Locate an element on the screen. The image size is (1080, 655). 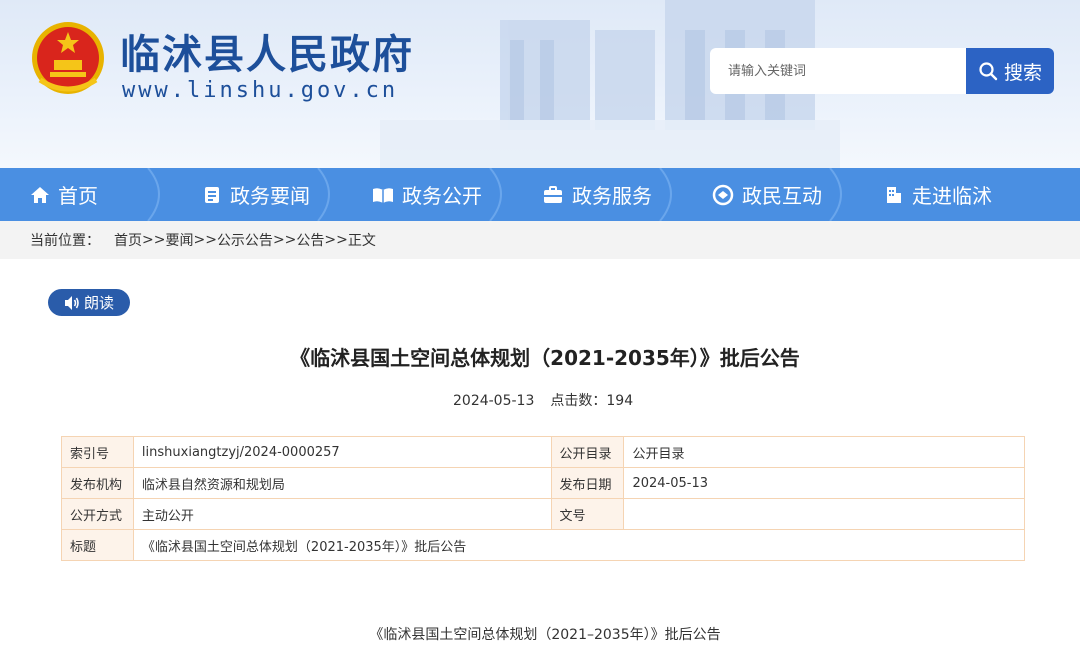
table-value: 2024-05-13 is located at coordinates (824, 483).